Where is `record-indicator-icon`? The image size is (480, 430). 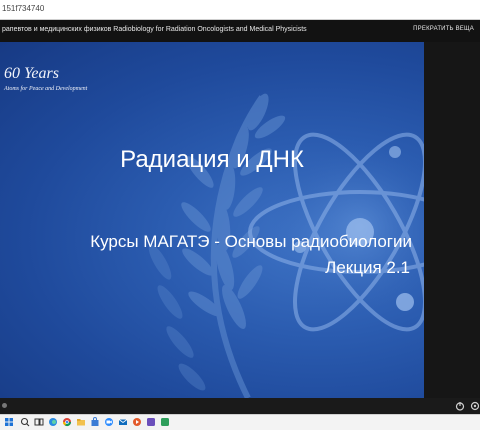
record-indicator-icon is located at coordinates (4, 405).